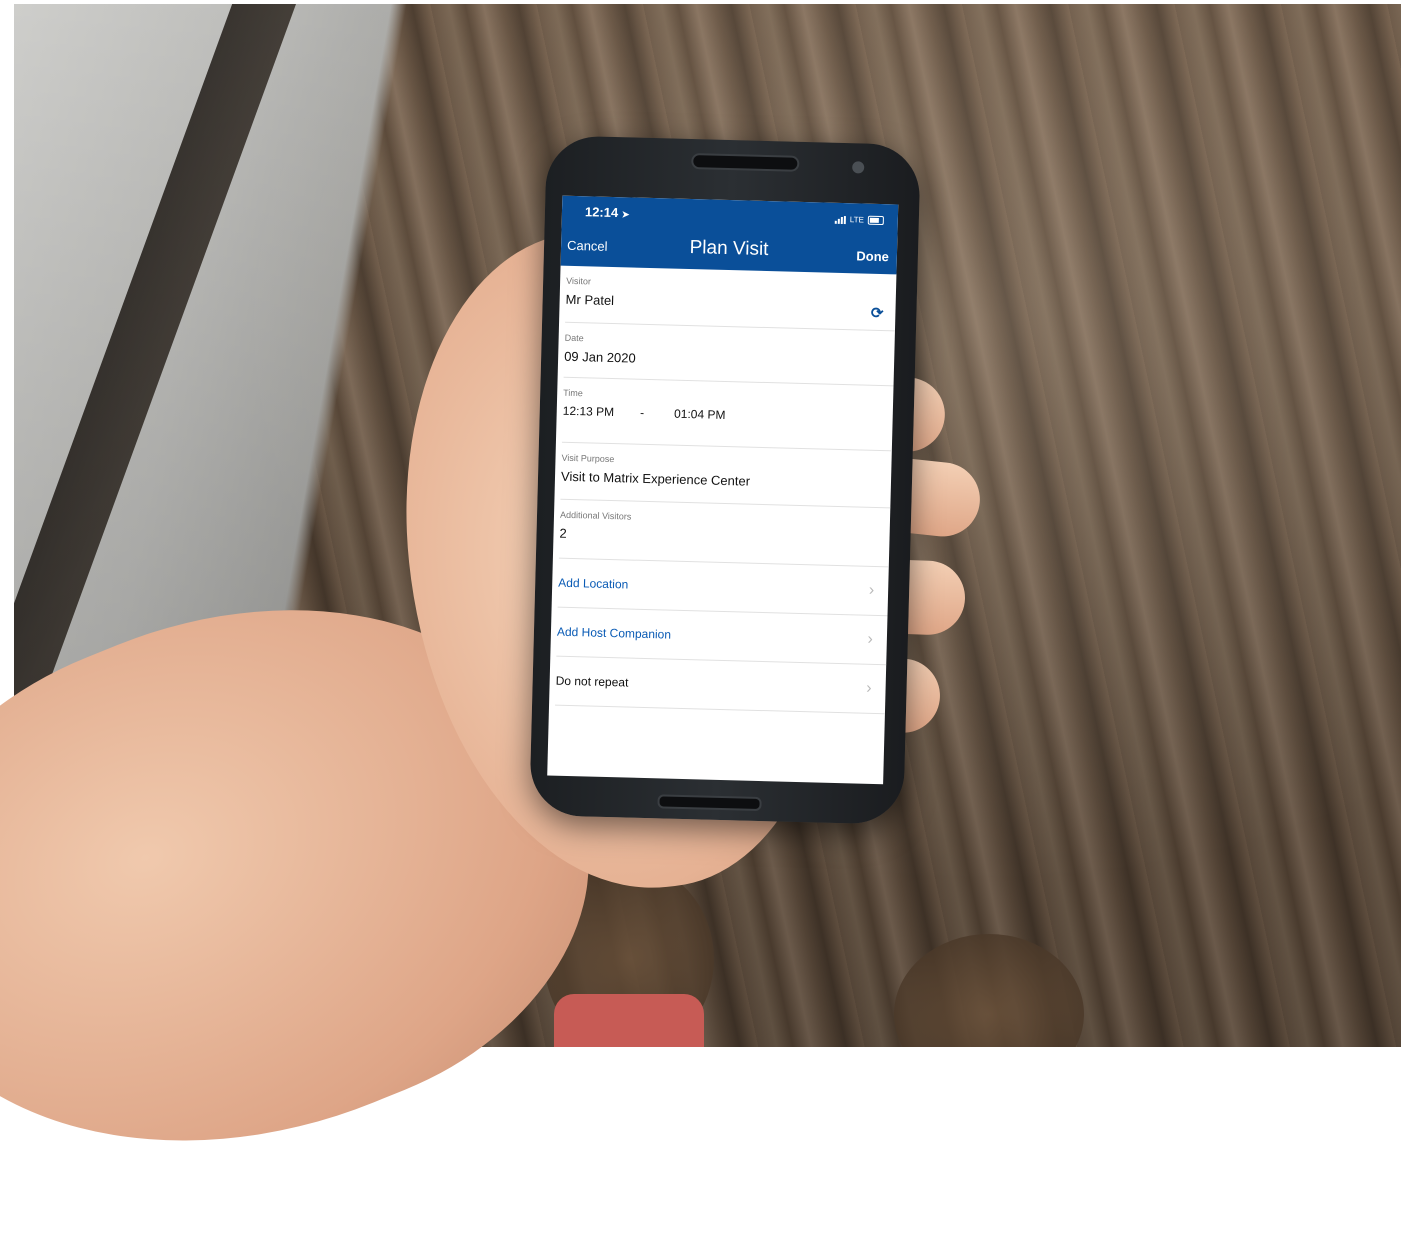 Image resolution: width=1401 pixels, height=1252 pixels. I want to click on status-indicators: LTE, so click(859, 220).